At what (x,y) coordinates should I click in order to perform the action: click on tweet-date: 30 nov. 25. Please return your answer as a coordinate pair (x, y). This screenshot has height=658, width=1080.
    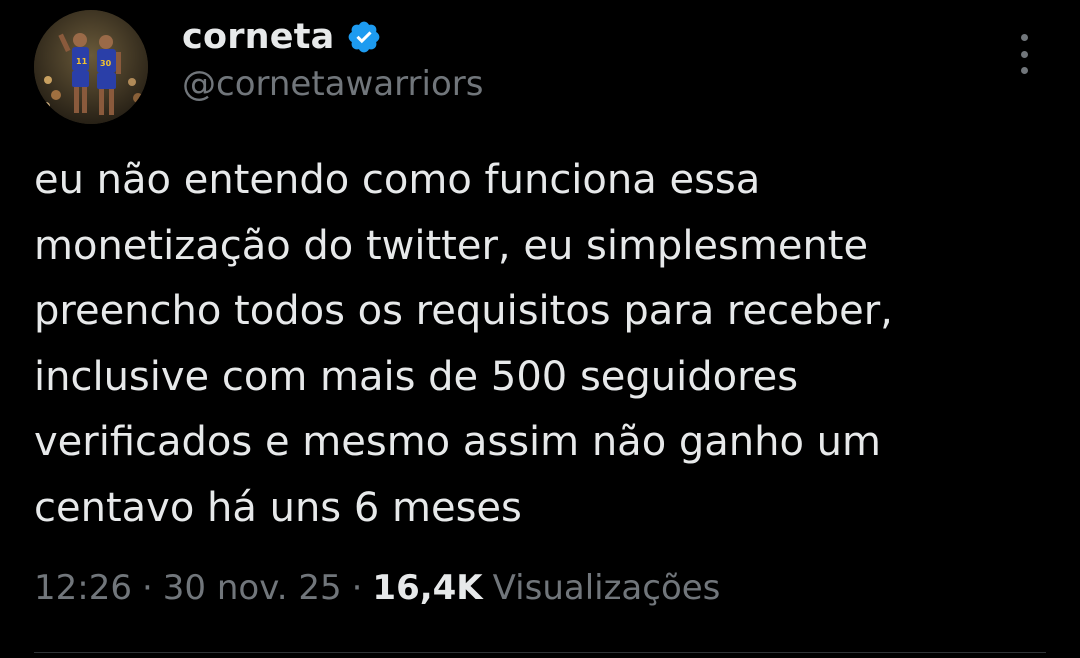
    Looking at the image, I should click on (252, 588).